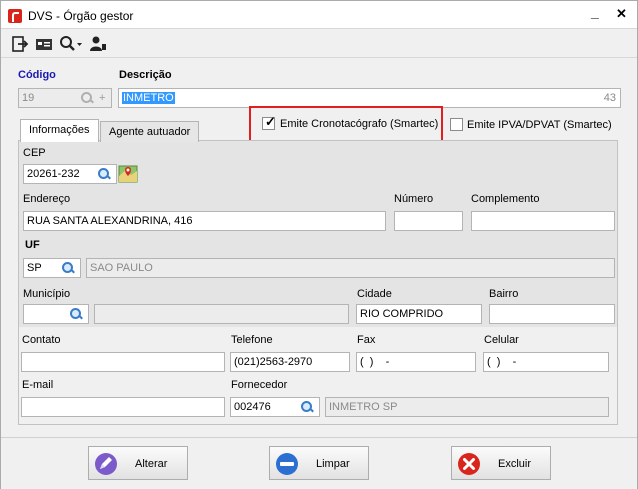 The width and height of the screenshot is (638, 489). Describe the element at coordinates (52, 268) in the screenshot. I see `uf-field: SP` at that location.